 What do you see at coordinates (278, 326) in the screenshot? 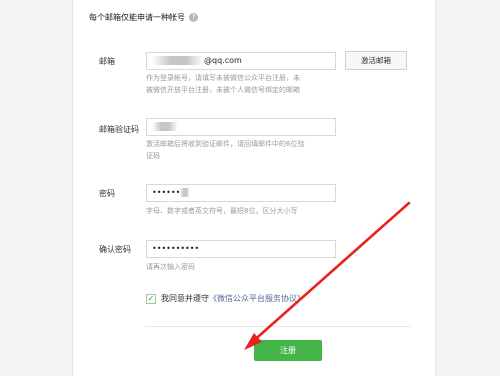
I see `divider` at bounding box center [278, 326].